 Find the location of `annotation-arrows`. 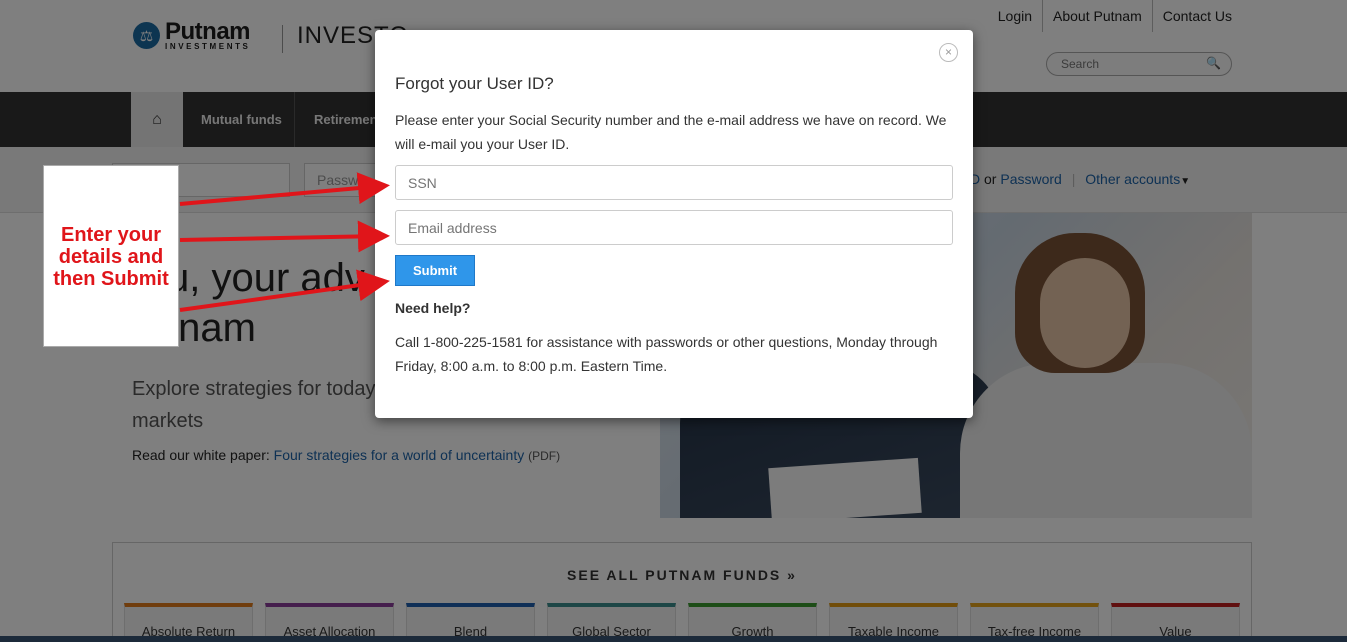

annotation-arrows is located at coordinates (284, 242).